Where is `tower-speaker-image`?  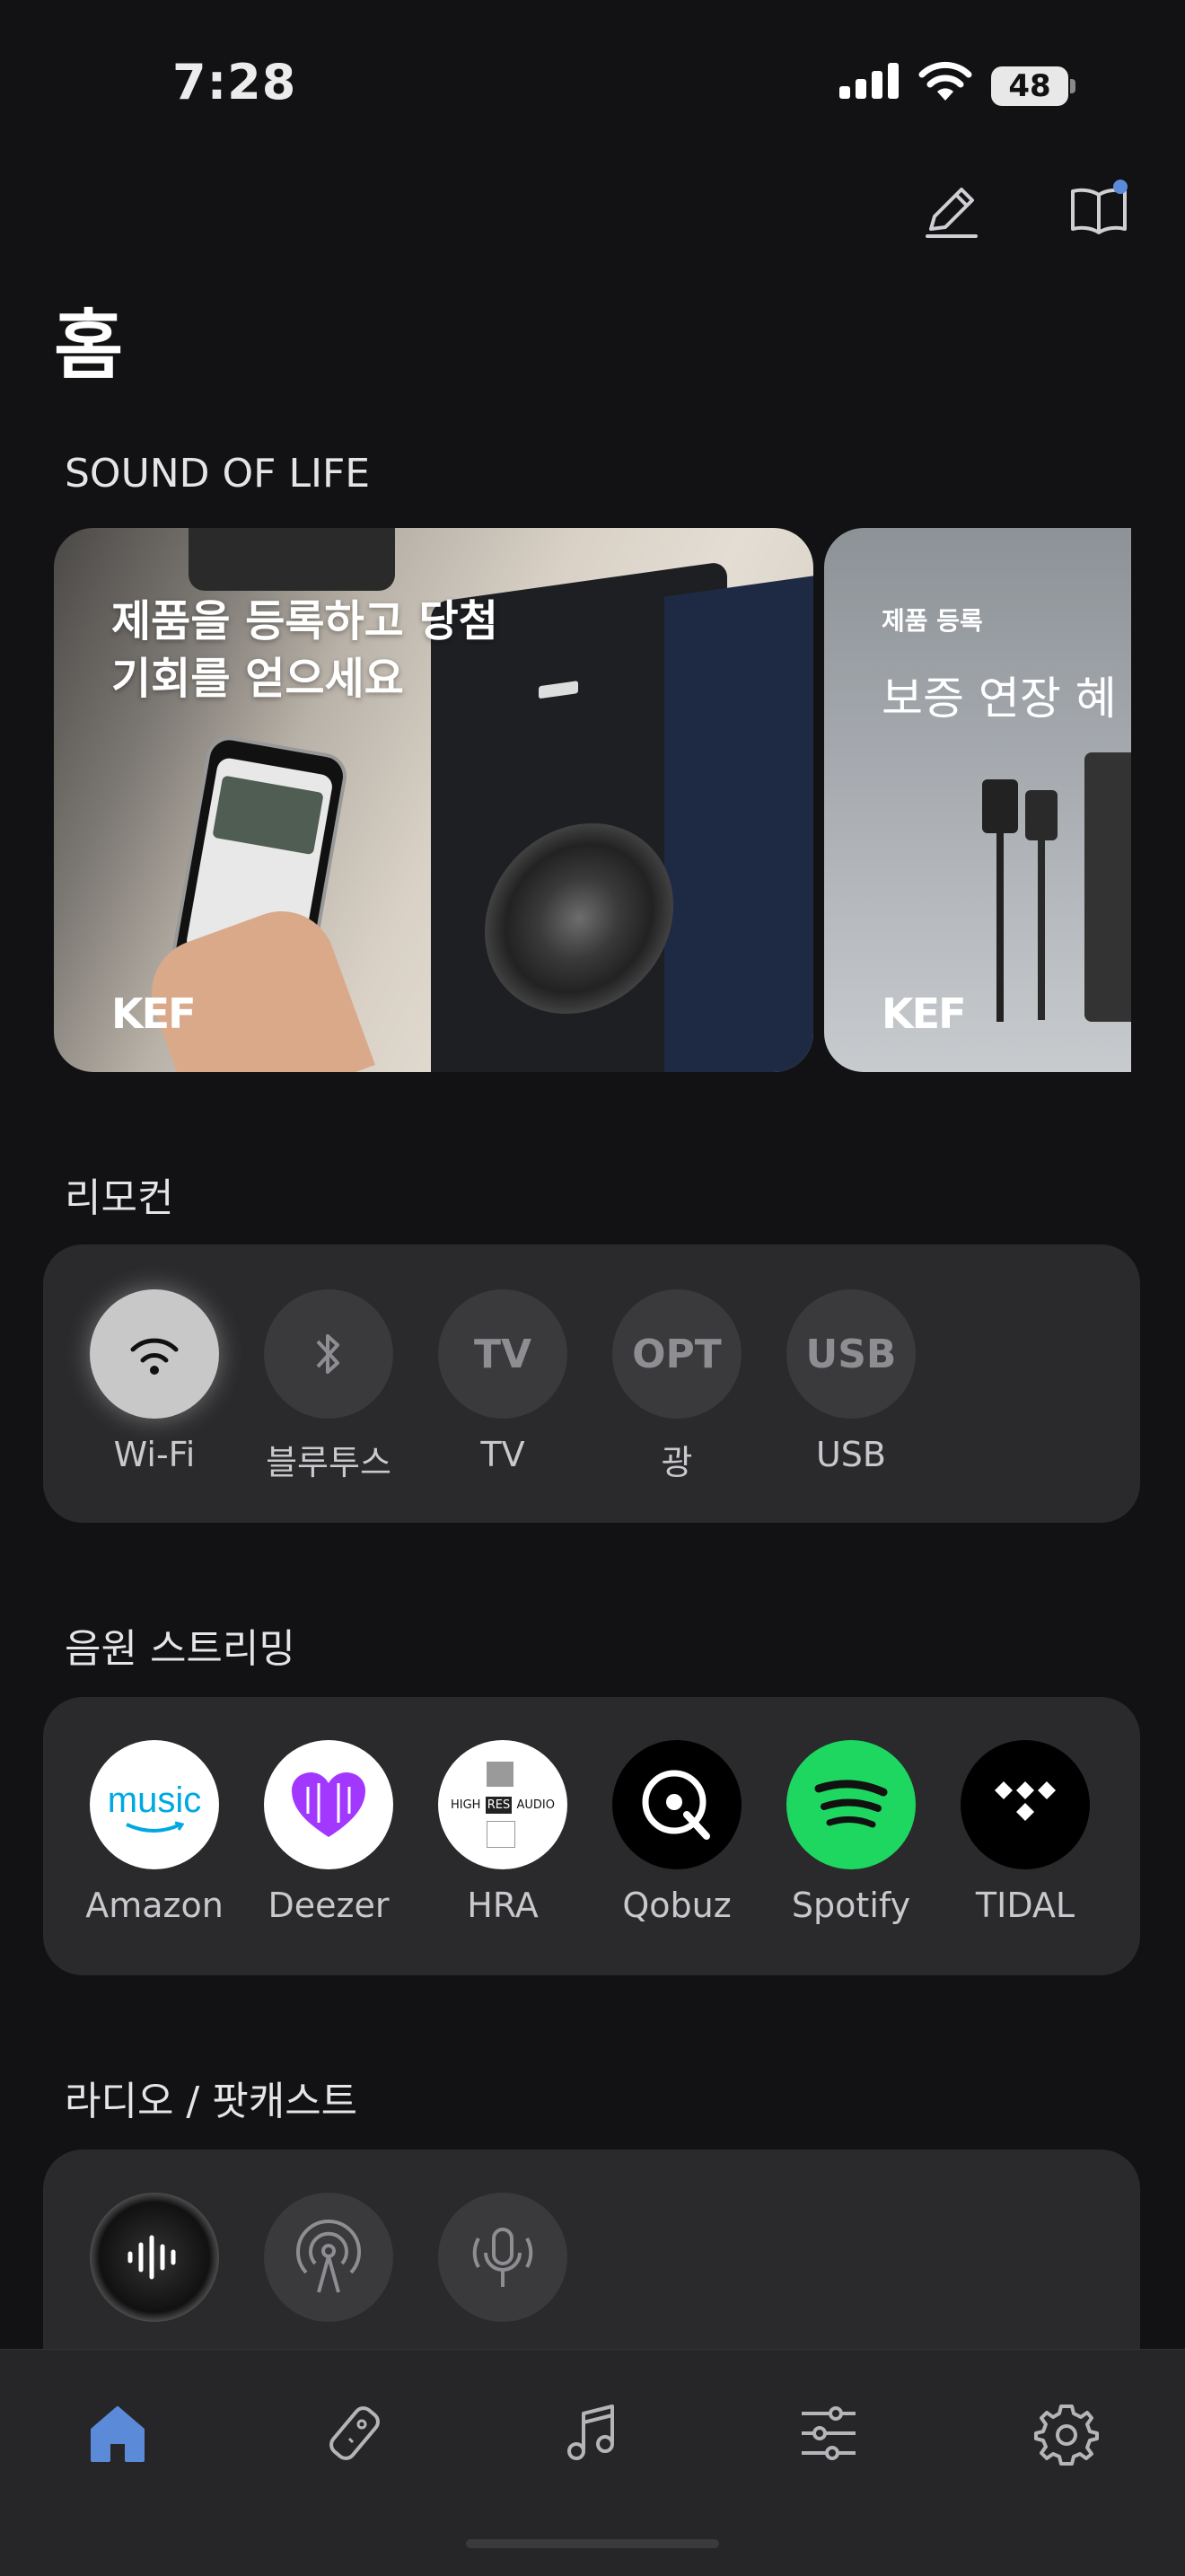 tower-speaker-image is located at coordinates (1107, 887).